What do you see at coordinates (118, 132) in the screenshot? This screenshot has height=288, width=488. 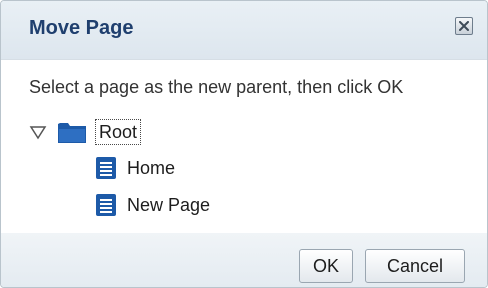 I see `tree-node-root: Root` at bounding box center [118, 132].